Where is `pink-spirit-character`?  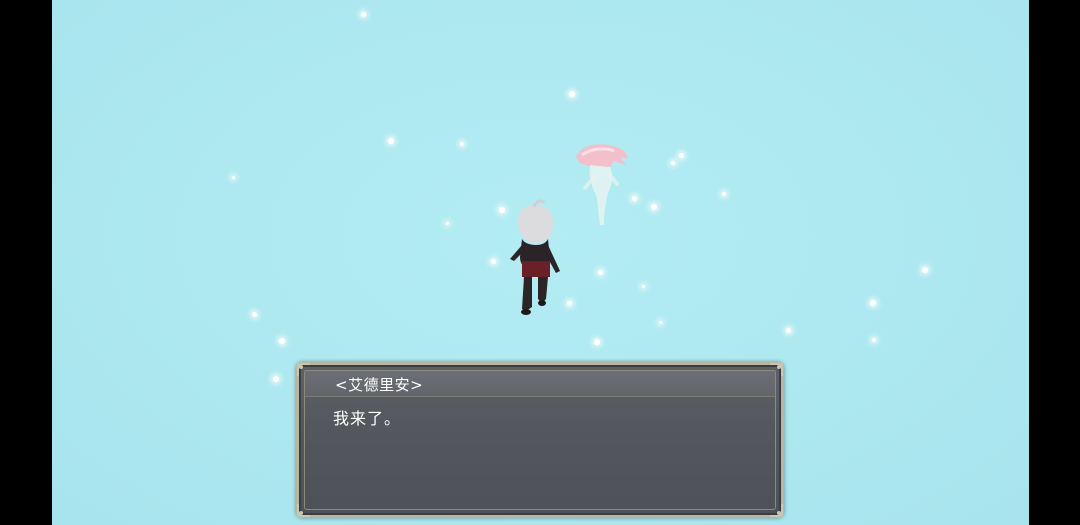
pink-spirit-character is located at coordinates (601, 186).